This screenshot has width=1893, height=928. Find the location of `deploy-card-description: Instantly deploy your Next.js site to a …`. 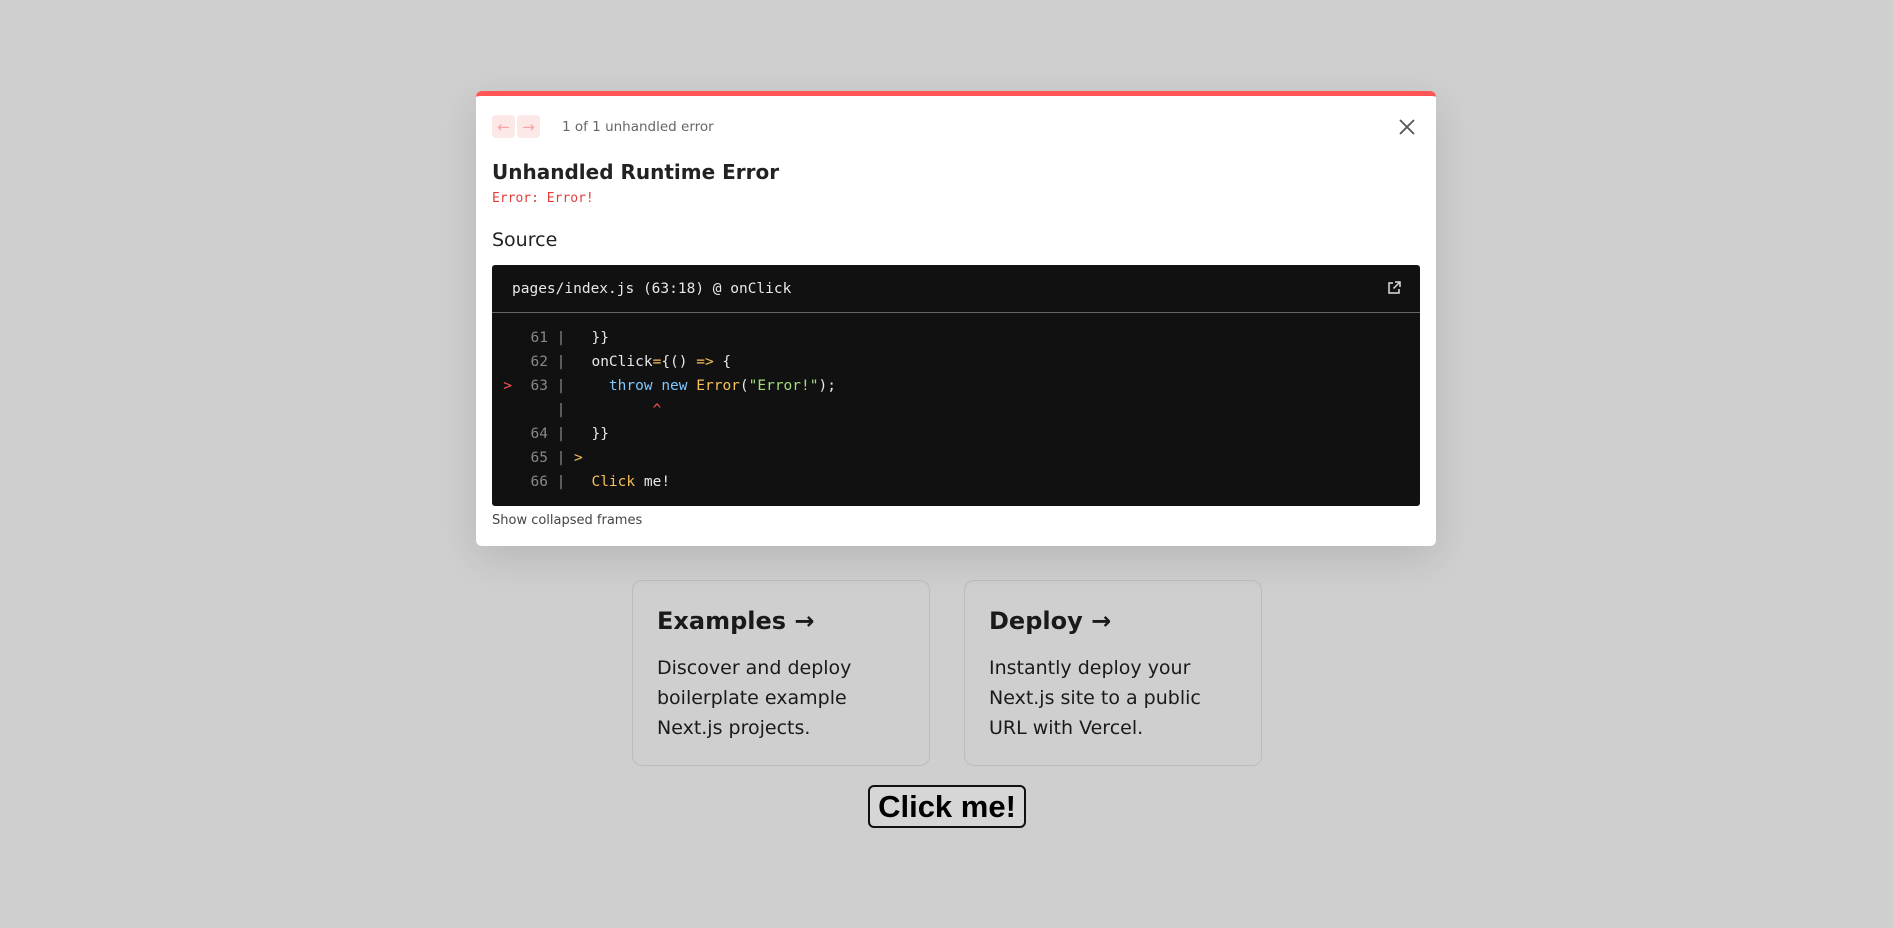

deploy-card-description: Instantly deploy your Next.js site to a … is located at coordinates (1095, 698).